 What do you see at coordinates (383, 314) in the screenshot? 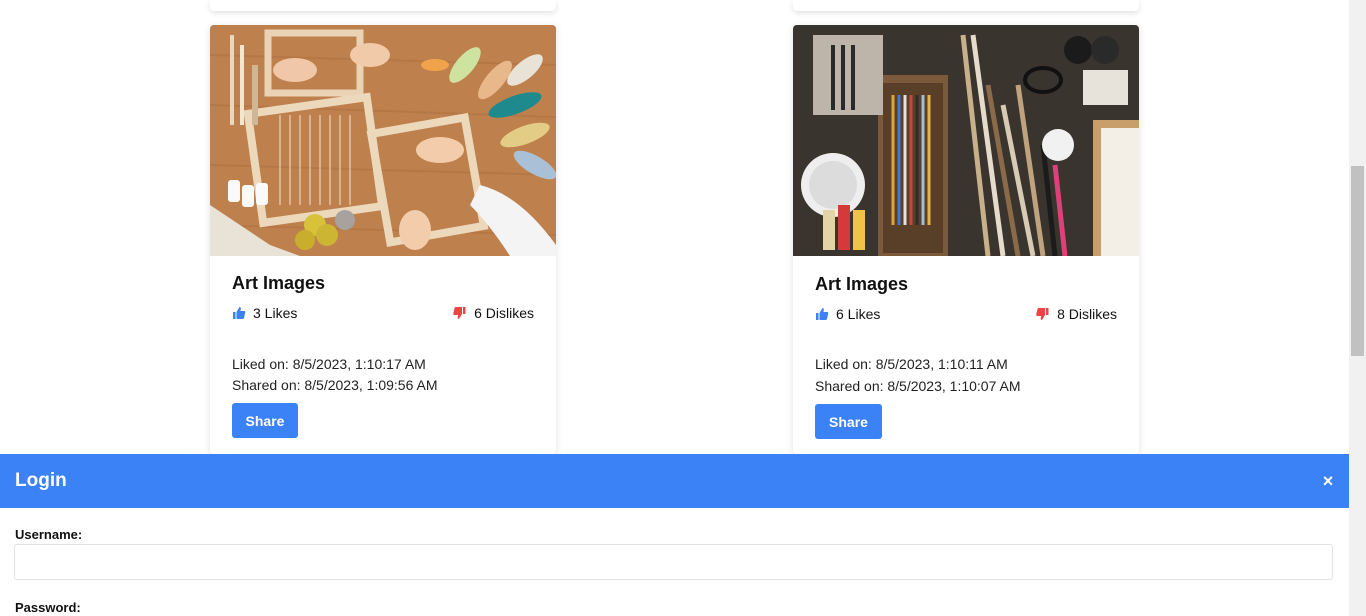
I see `reaction-stats: 3 Likes 6 Dislikes` at bounding box center [383, 314].